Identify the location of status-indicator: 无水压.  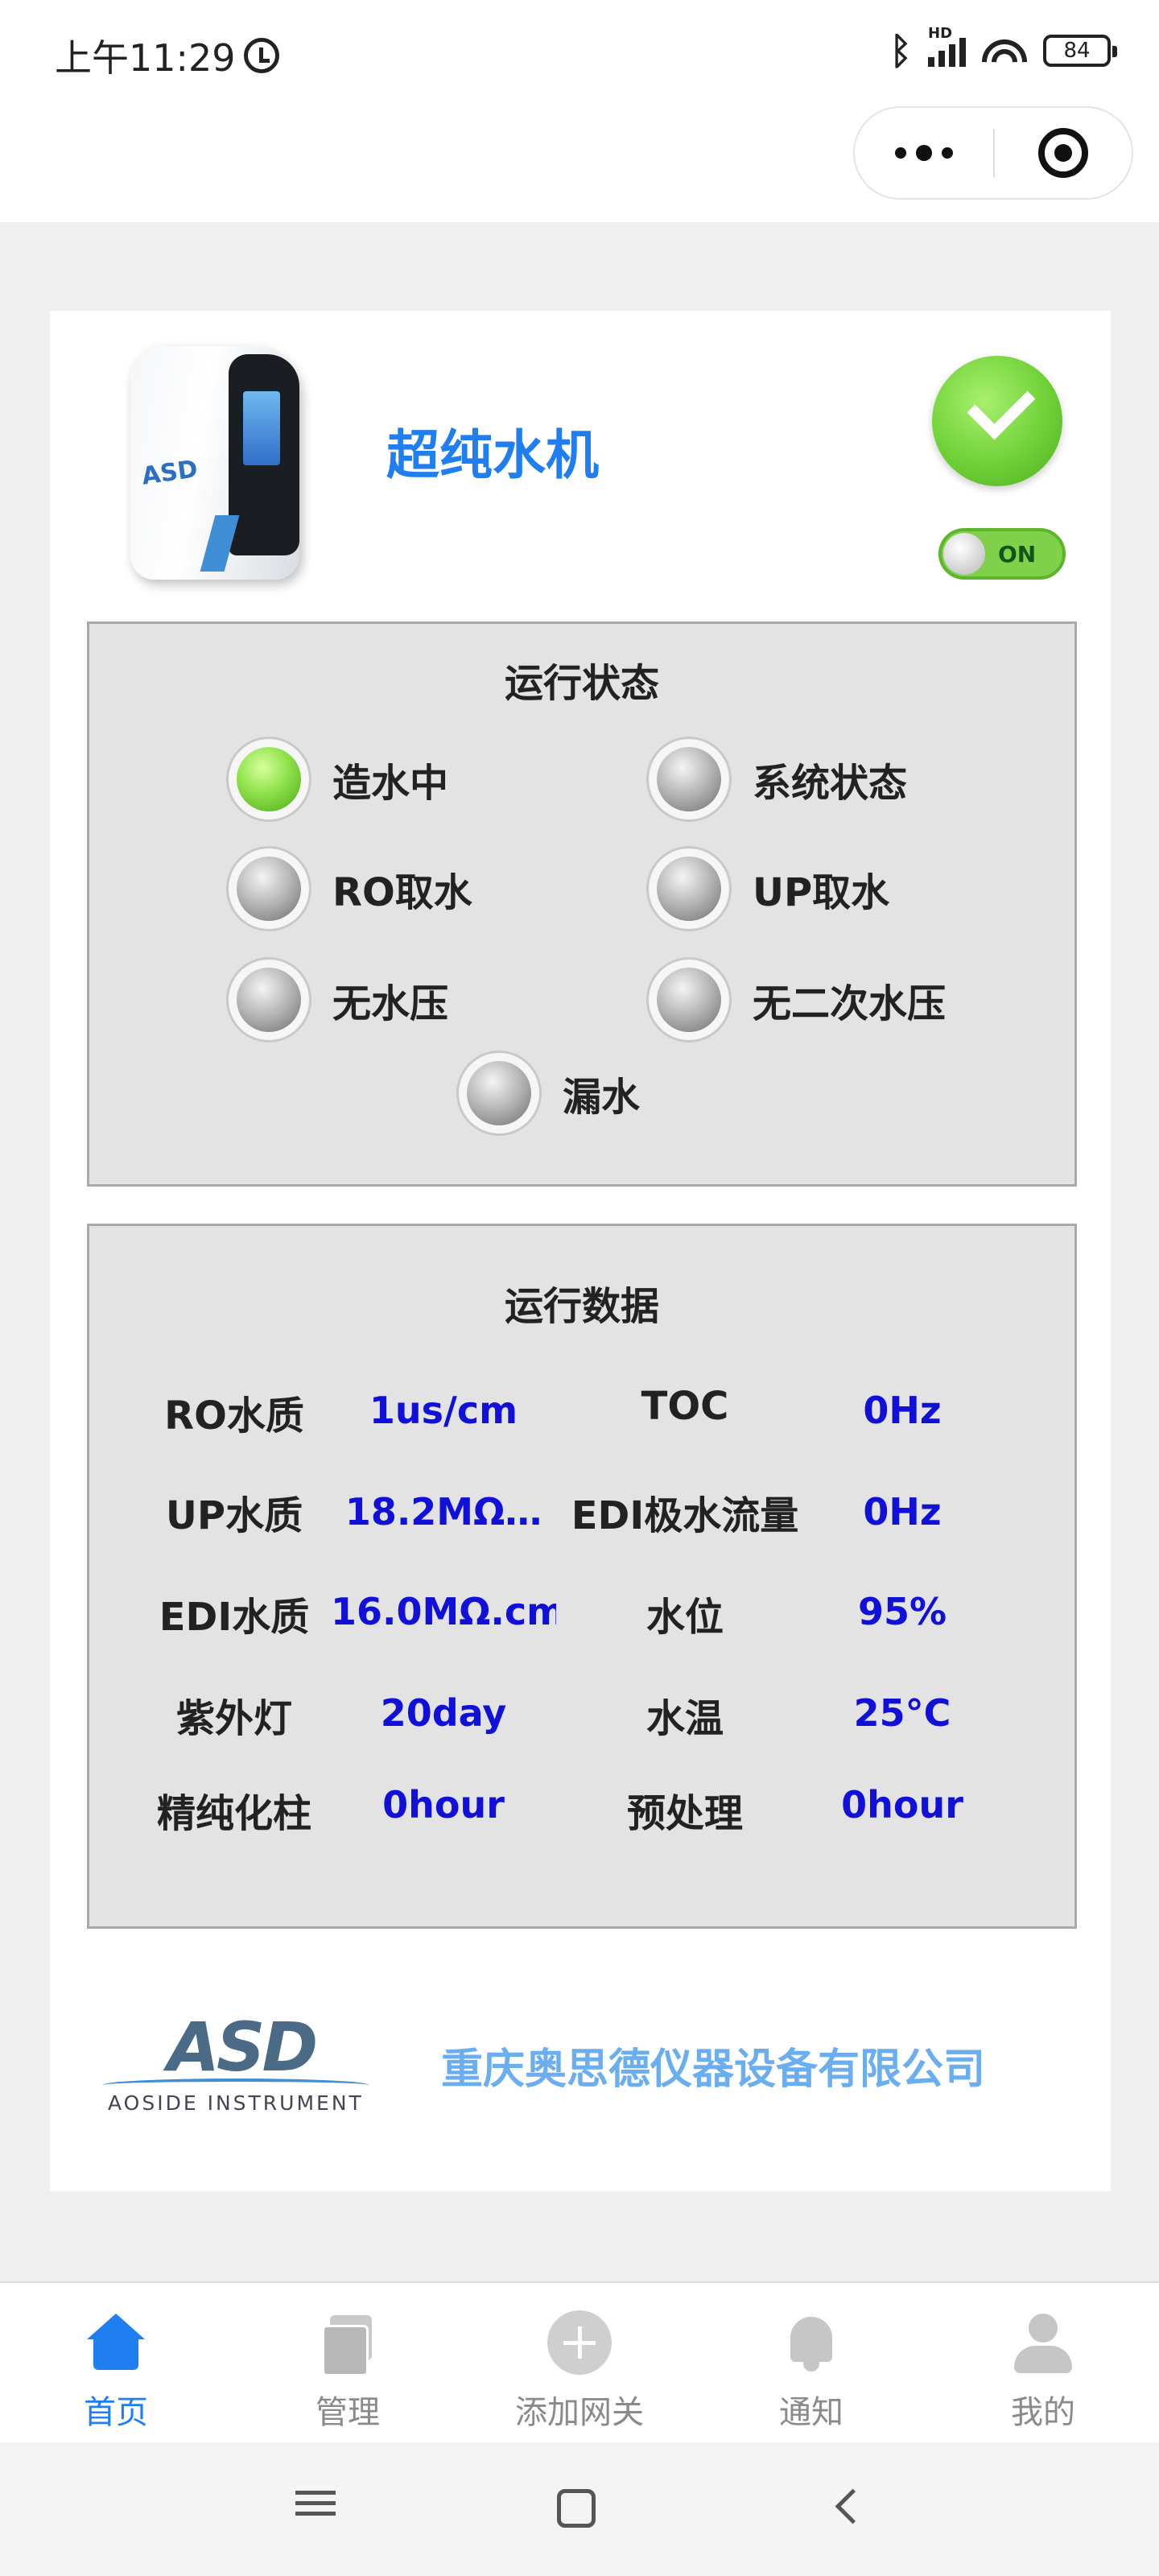
(337, 999).